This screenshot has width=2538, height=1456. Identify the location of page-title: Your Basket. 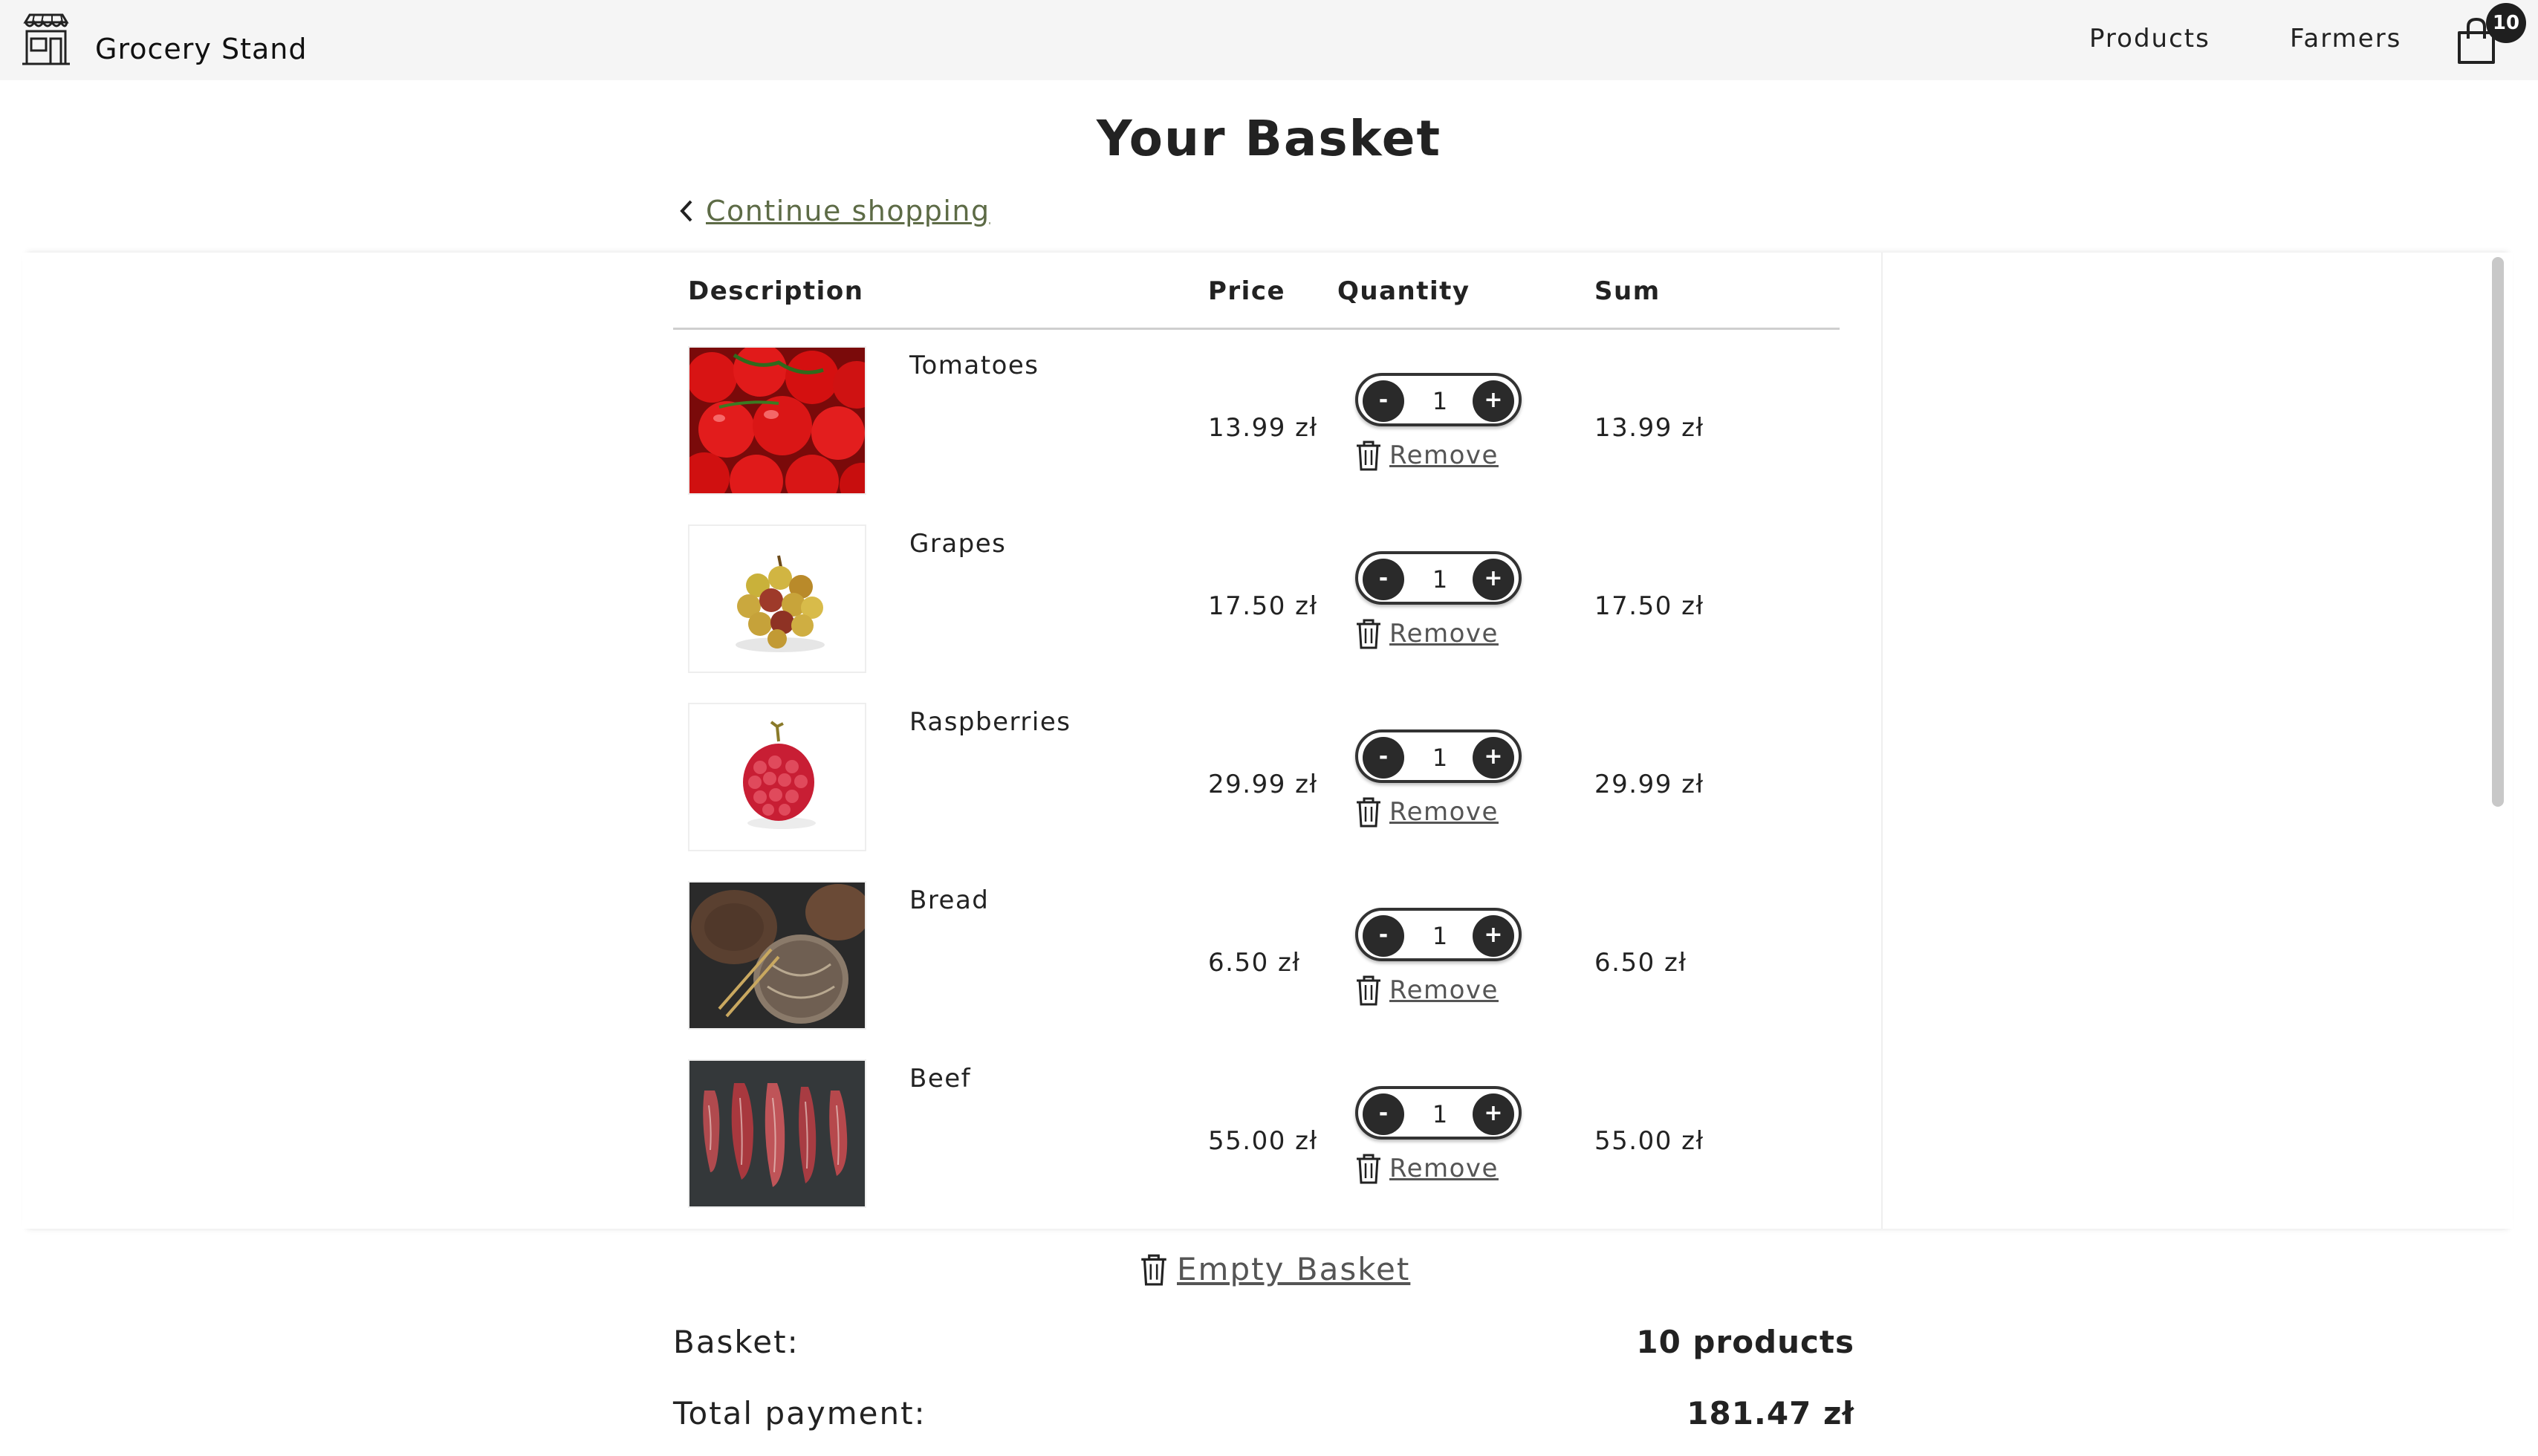
(1269, 139).